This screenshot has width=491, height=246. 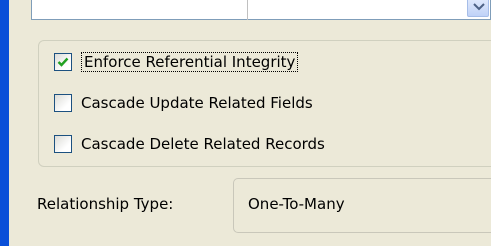 I want to click on cascade-update-checkbox-row: Cascade Update Related Fields, so click(x=183, y=103).